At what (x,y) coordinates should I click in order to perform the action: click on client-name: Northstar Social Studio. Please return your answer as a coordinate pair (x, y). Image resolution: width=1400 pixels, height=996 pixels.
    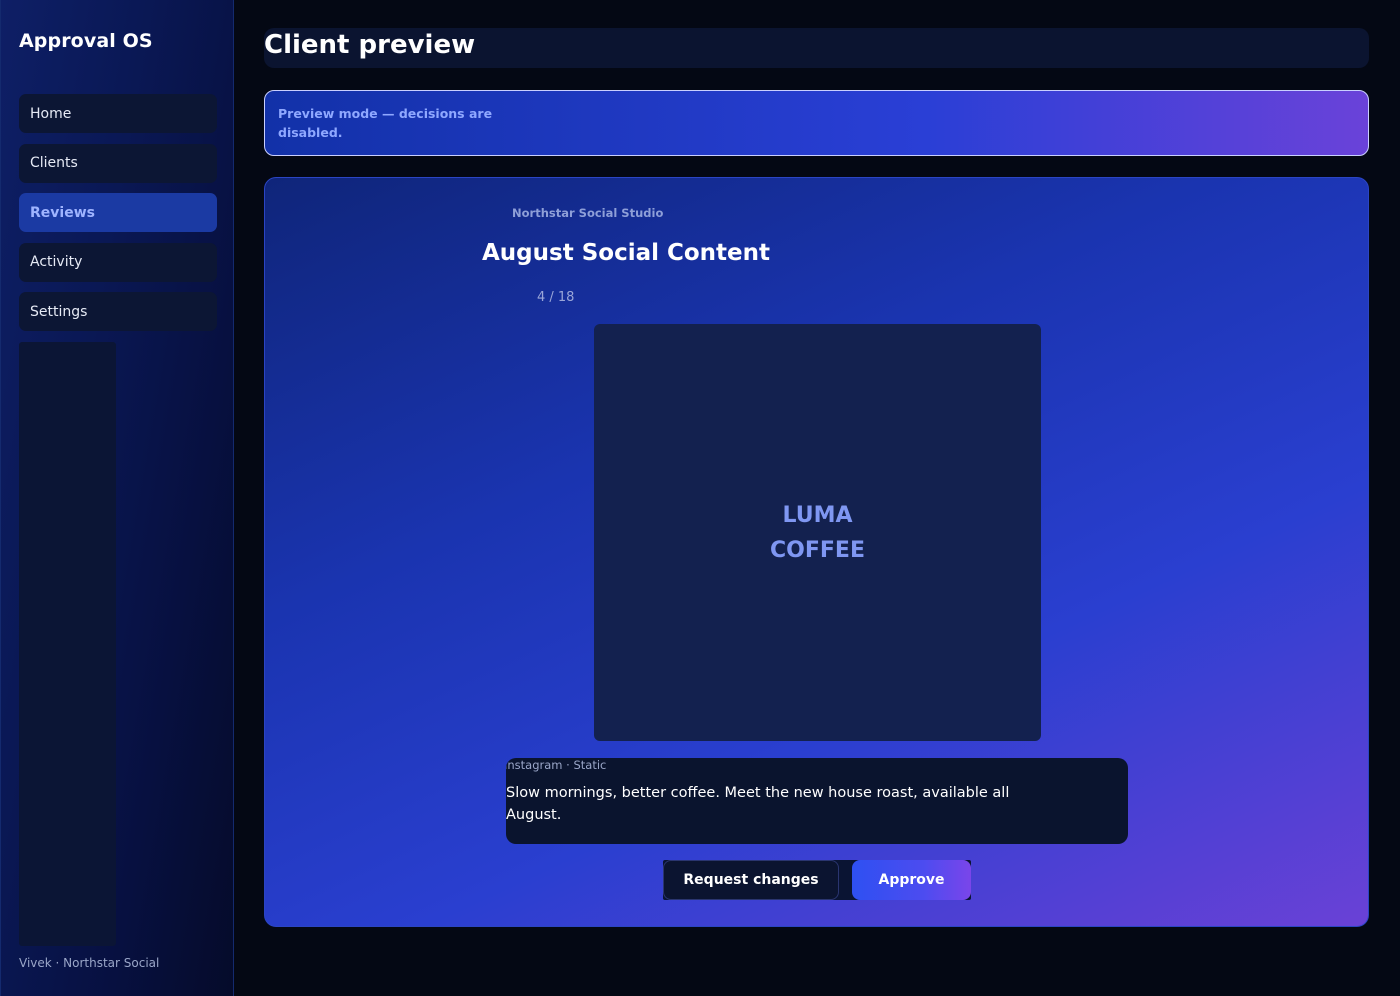
    Looking at the image, I should click on (588, 213).